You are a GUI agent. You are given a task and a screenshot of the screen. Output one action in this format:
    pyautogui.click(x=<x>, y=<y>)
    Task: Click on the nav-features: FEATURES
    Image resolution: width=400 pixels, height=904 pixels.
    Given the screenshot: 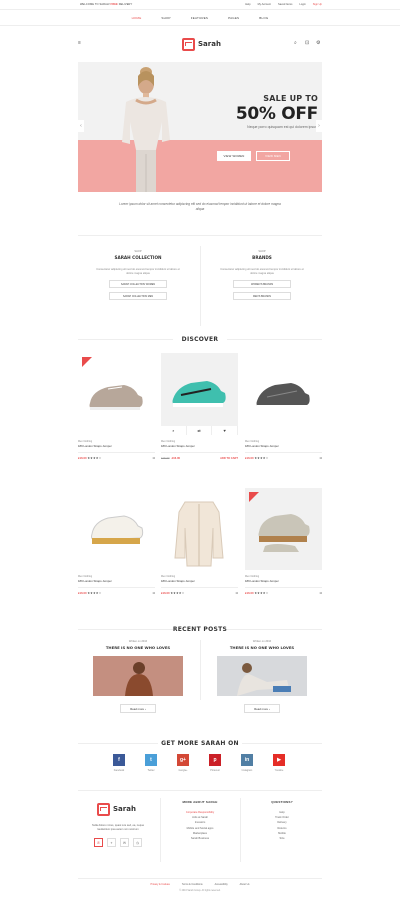 What is the action you would take?
    pyautogui.click(x=199, y=18)
    